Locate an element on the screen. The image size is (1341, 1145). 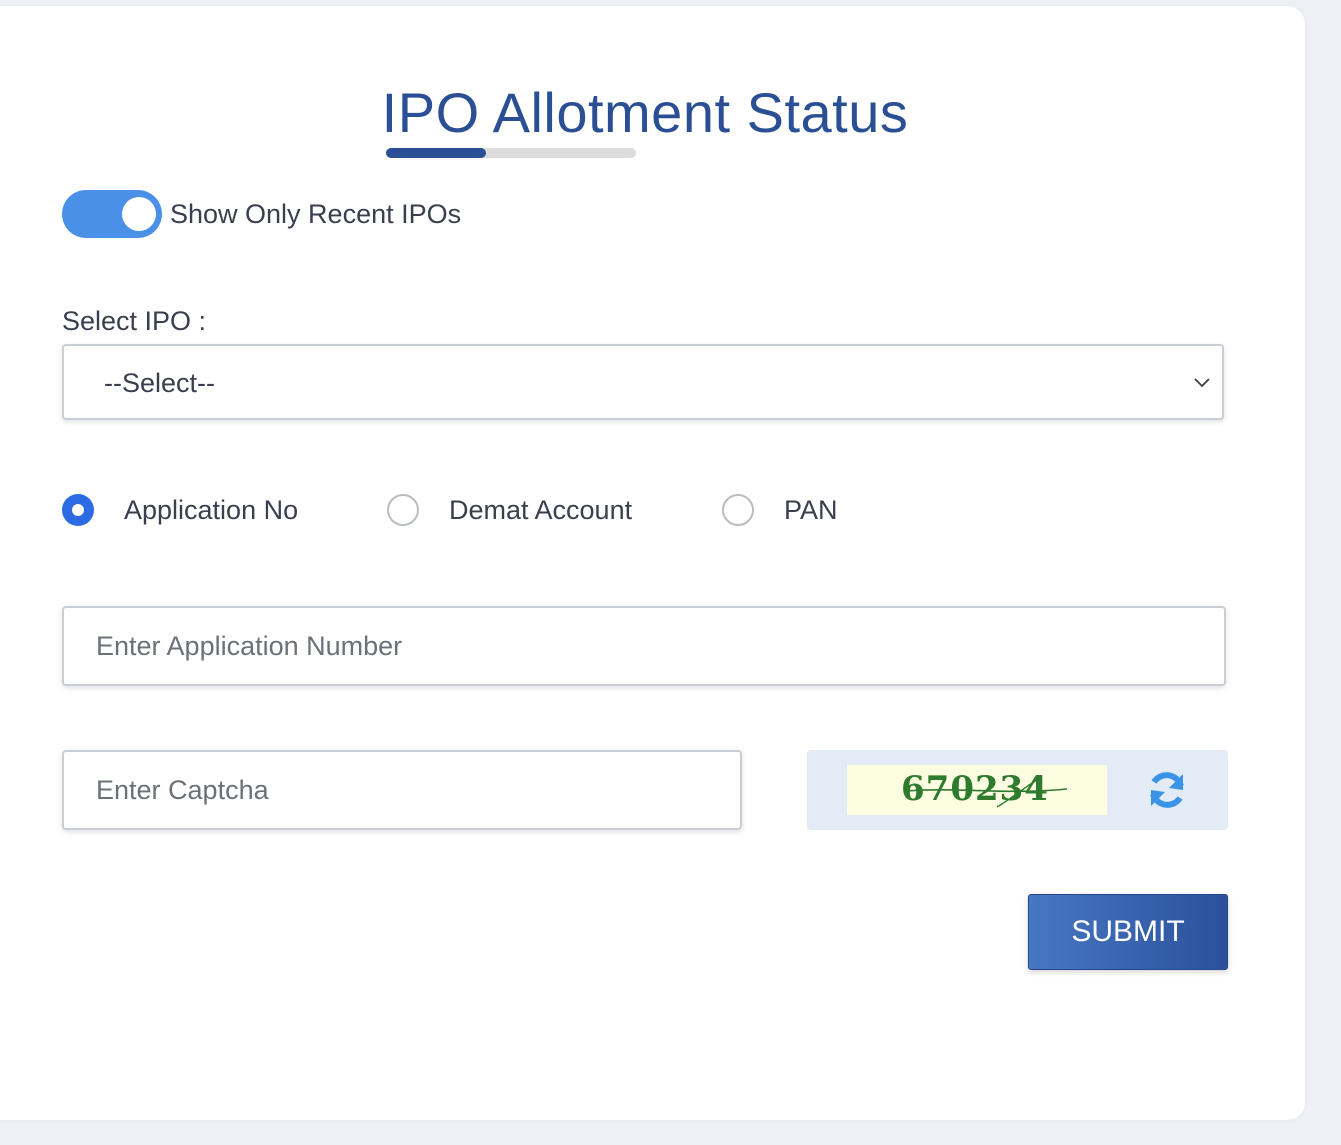
search-by-radio-group: Application No Demat Account PAN is located at coordinates (512, 514).